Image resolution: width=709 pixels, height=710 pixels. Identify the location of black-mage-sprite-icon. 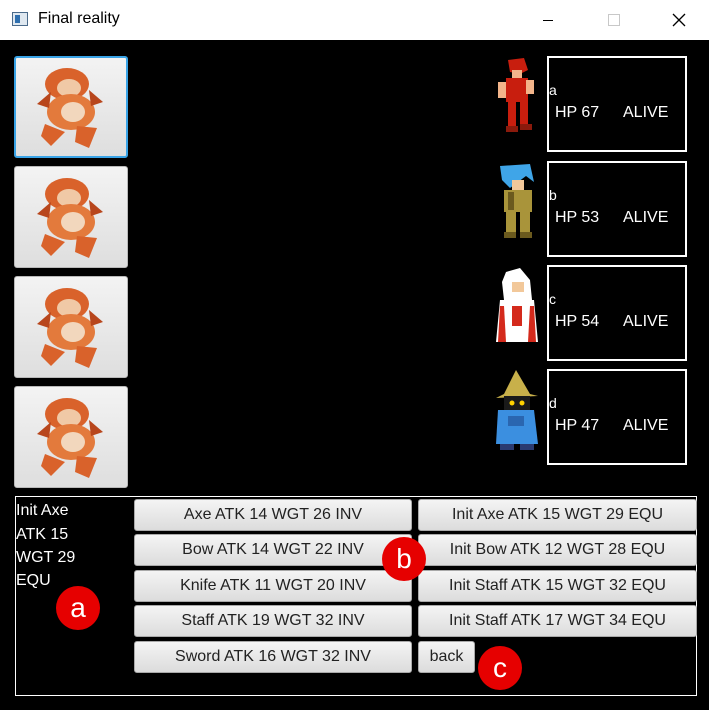
(517, 410).